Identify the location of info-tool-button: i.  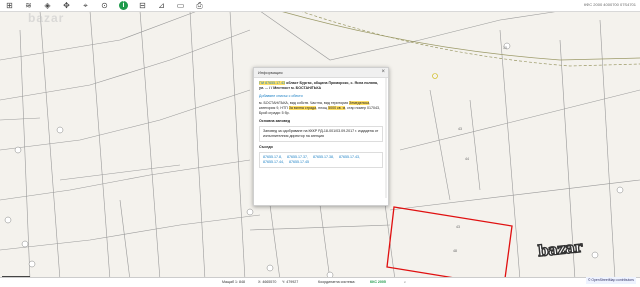
(123, 5).